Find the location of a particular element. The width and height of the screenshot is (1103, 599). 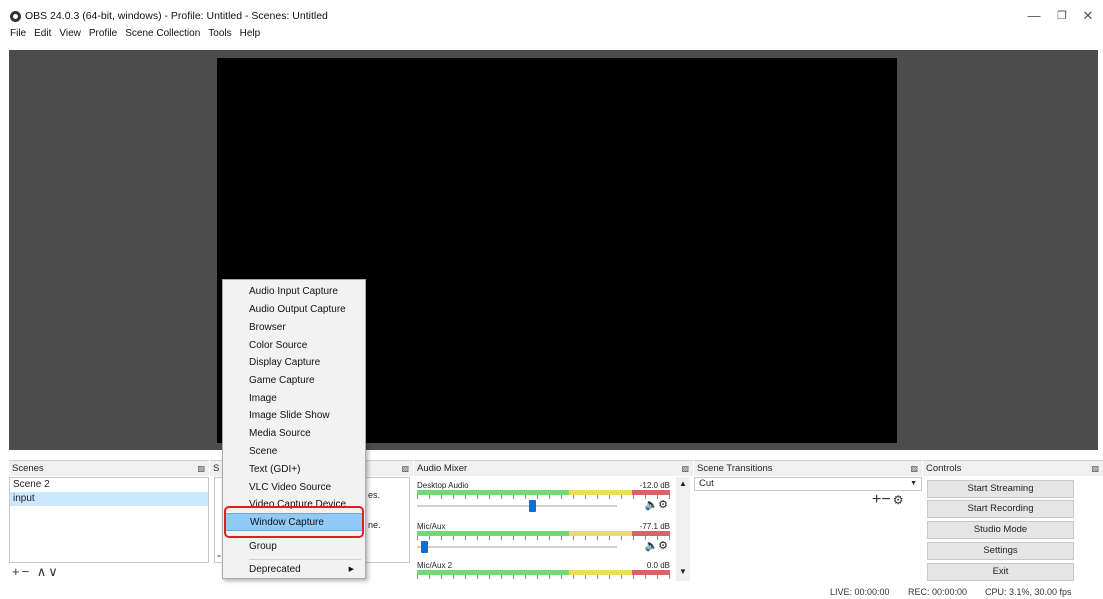

scene-transitions-dock-title: Scene Transitions is located at coordinates (735, 468).